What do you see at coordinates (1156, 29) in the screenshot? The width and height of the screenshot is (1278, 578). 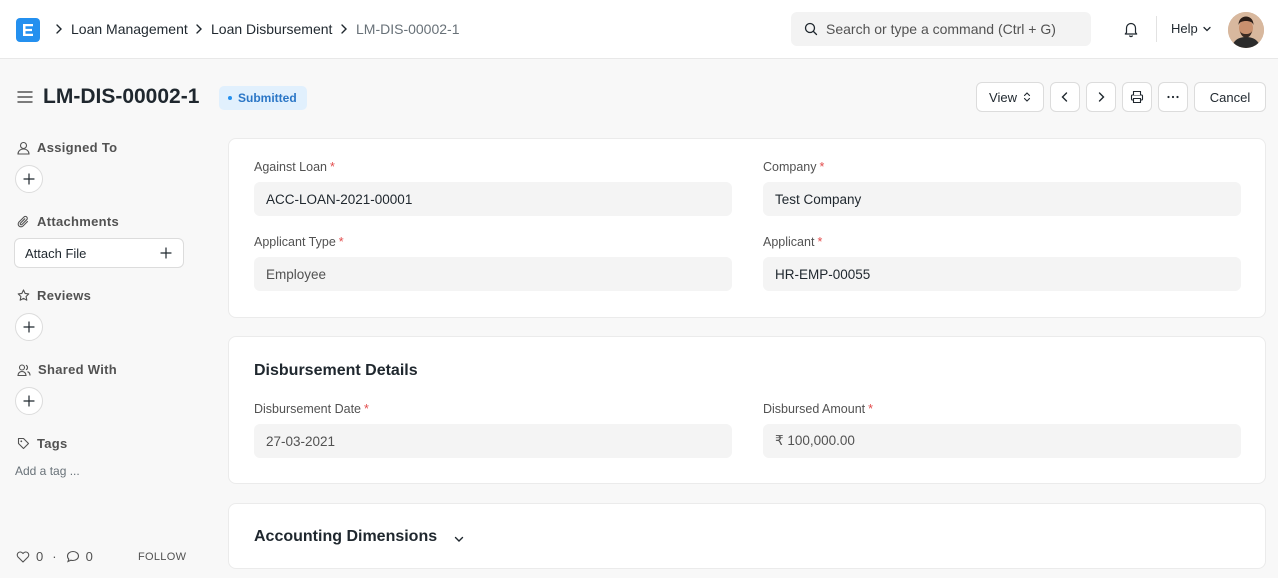 I see `navbar-divider` at bounding box center [1156, 29].